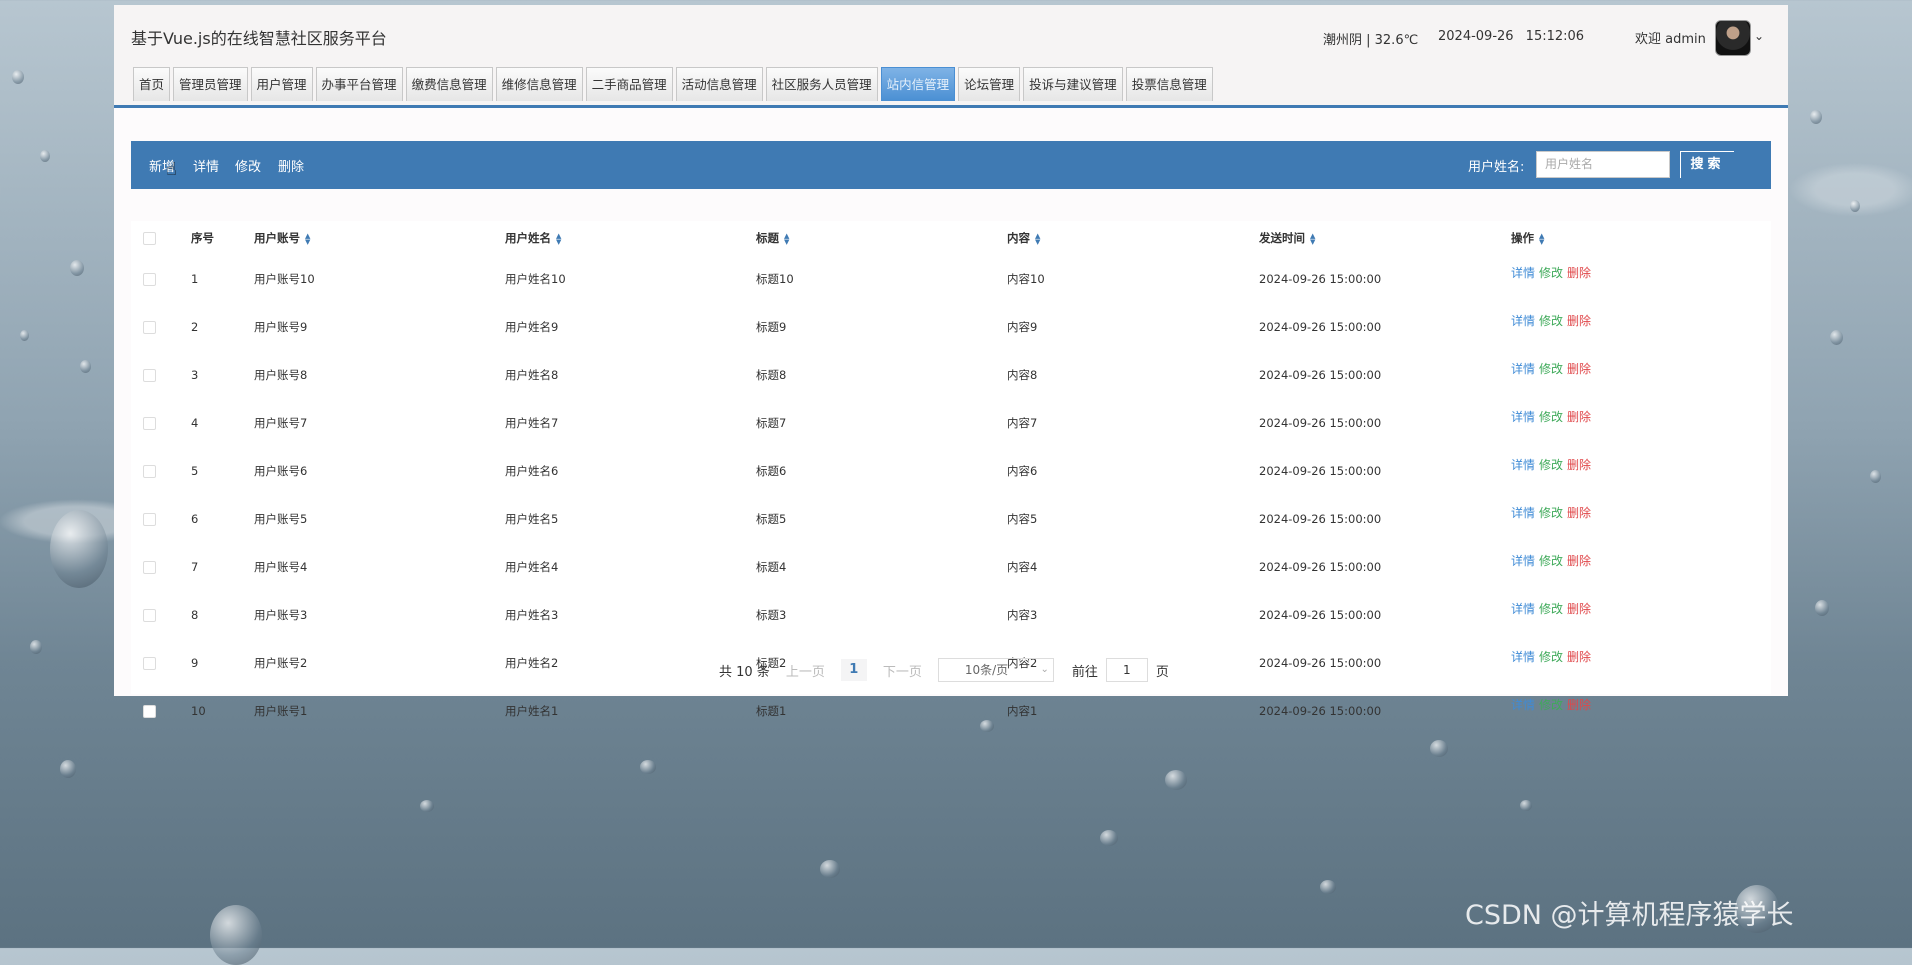  What do you see at coordinates (821, 84) in the screenshot?
I see `tab-community-staff: 社区服务人员管理` at bounding box center [821, 84].